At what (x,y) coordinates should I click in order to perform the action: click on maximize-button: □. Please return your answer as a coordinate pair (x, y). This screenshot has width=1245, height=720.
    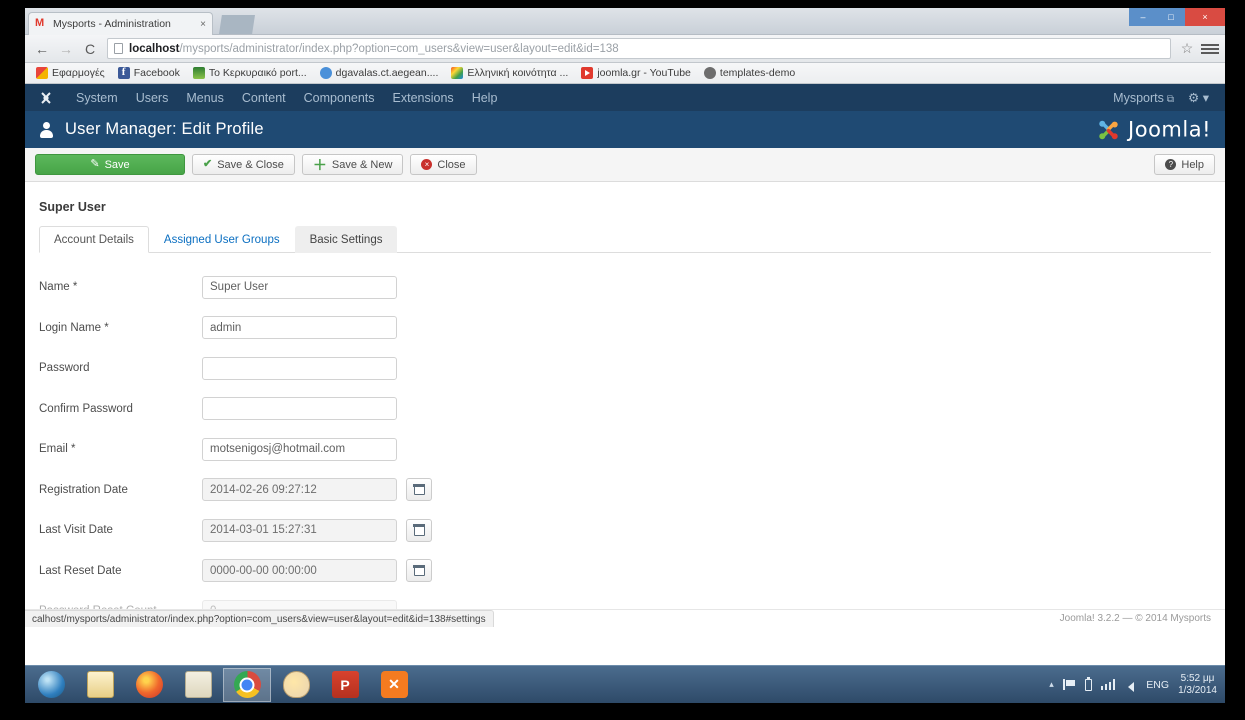
    Looking at the image, I should click on (1171, 17).